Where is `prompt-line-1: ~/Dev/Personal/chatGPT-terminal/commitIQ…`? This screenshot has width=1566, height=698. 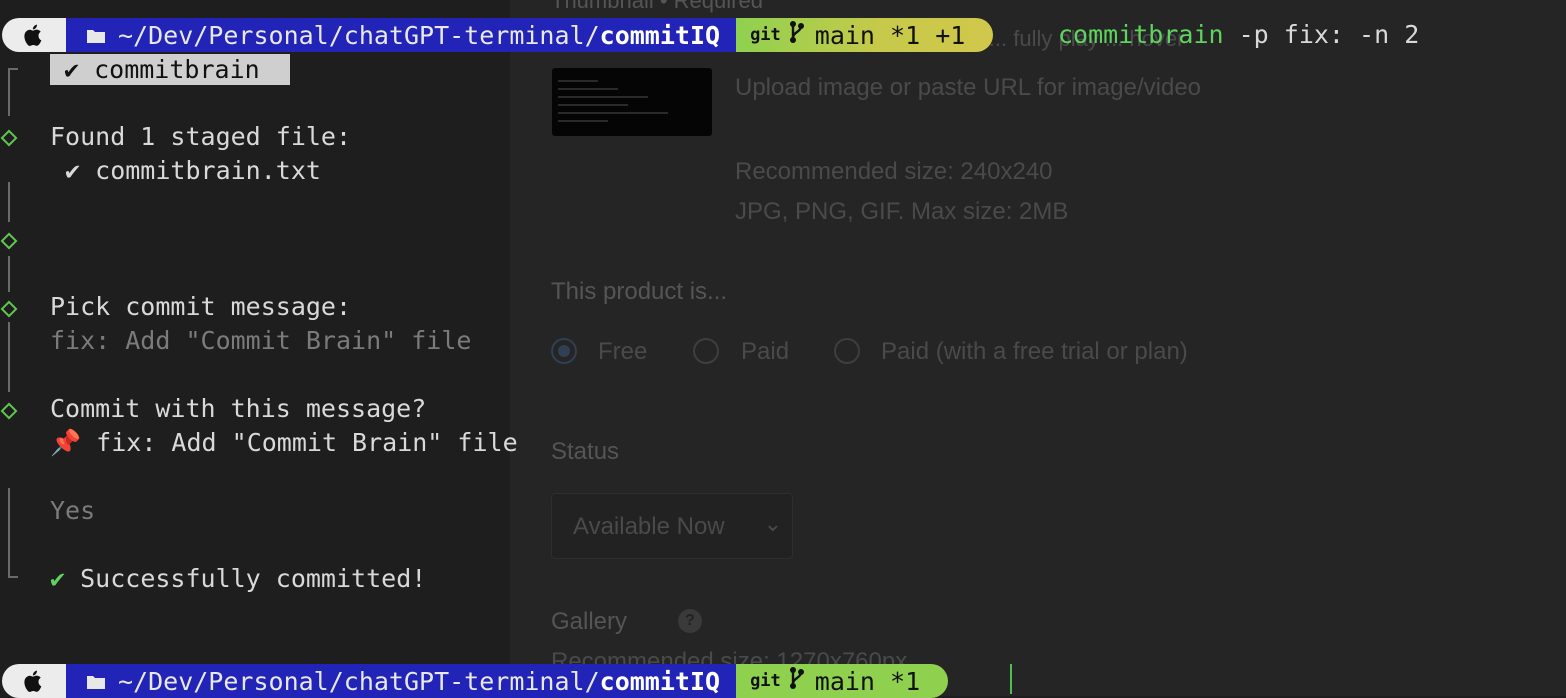 prompt-line-1: ~/Dev/Personal/chatGPT-terminal/commitIQ… is located at coordinates (497, 35).